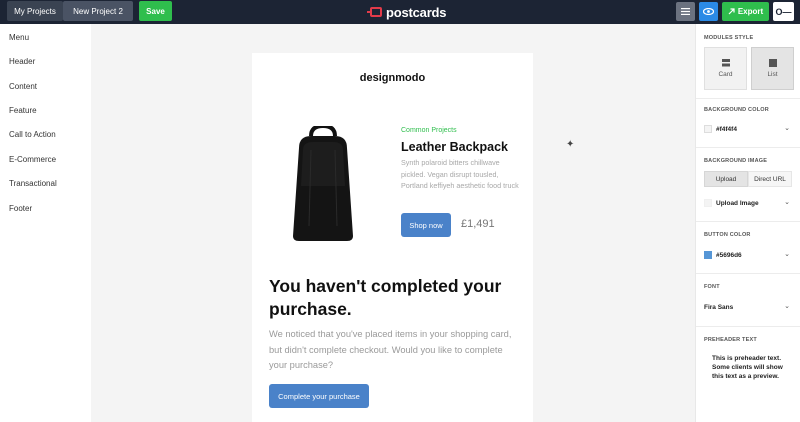 Image resolution: width=800 pixels, height=422 pixels. I want to click on button-color-value: #5696d6, so click(729, 255).